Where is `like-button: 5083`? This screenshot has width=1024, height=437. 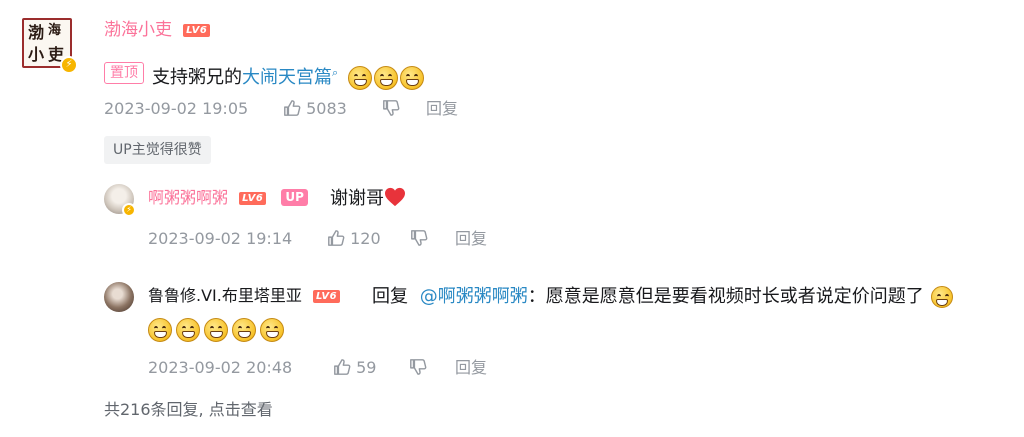
like-button: 5083 is located at coordinates (315, 109).